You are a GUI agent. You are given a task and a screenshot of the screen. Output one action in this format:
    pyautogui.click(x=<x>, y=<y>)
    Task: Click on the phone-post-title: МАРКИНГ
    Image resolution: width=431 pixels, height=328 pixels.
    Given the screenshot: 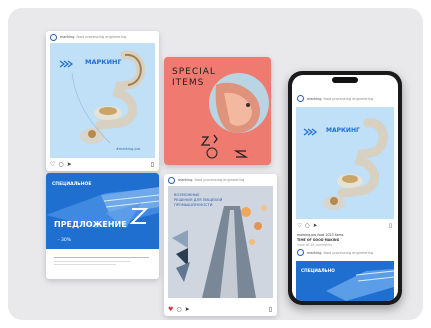 What is the action you would take?
    pyautogui.click(x=343, y=130)
    